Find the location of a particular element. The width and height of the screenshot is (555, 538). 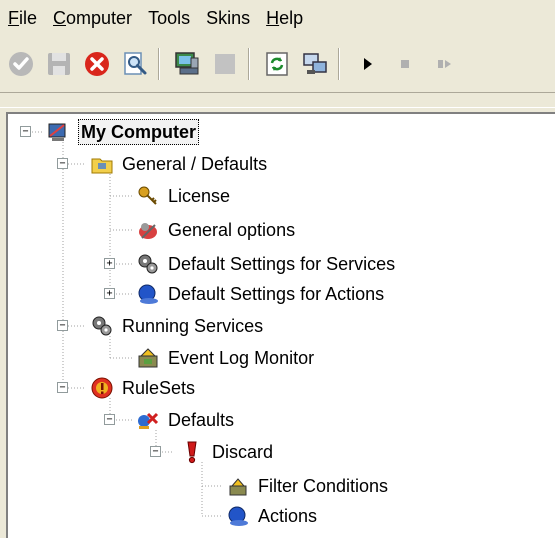

tree-node-license: License is located at coordinates (183, 196).